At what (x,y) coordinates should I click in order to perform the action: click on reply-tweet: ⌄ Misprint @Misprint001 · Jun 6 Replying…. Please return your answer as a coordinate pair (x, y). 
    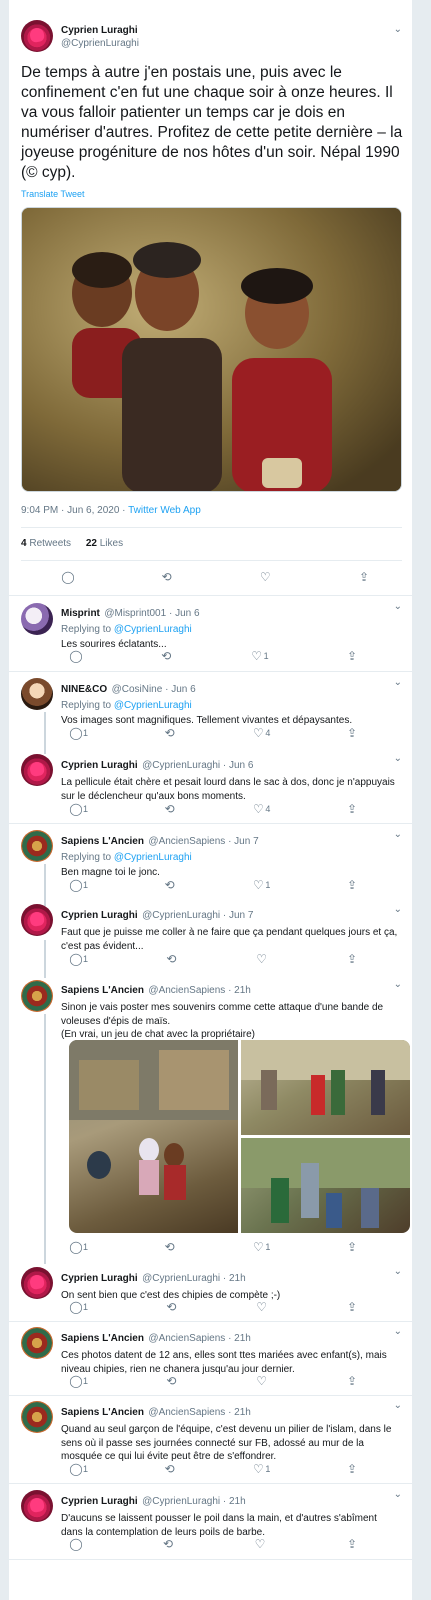
    Looking at the image, I should click on (211, 634).